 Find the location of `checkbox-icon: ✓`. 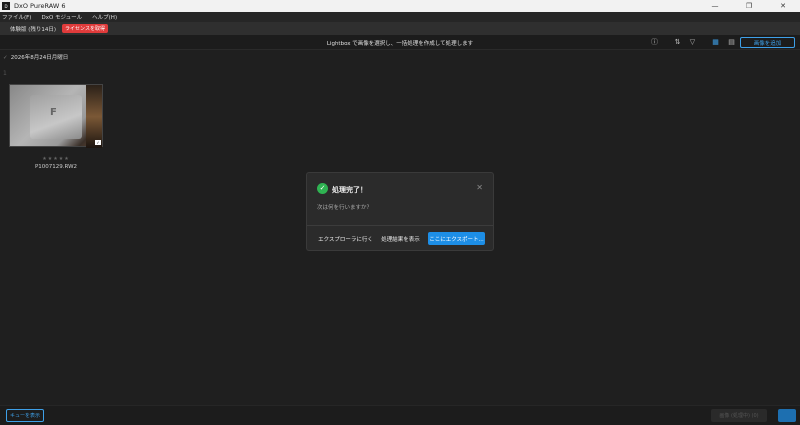

checkbox-icon: ✓ is located at coordinates (6, 58).